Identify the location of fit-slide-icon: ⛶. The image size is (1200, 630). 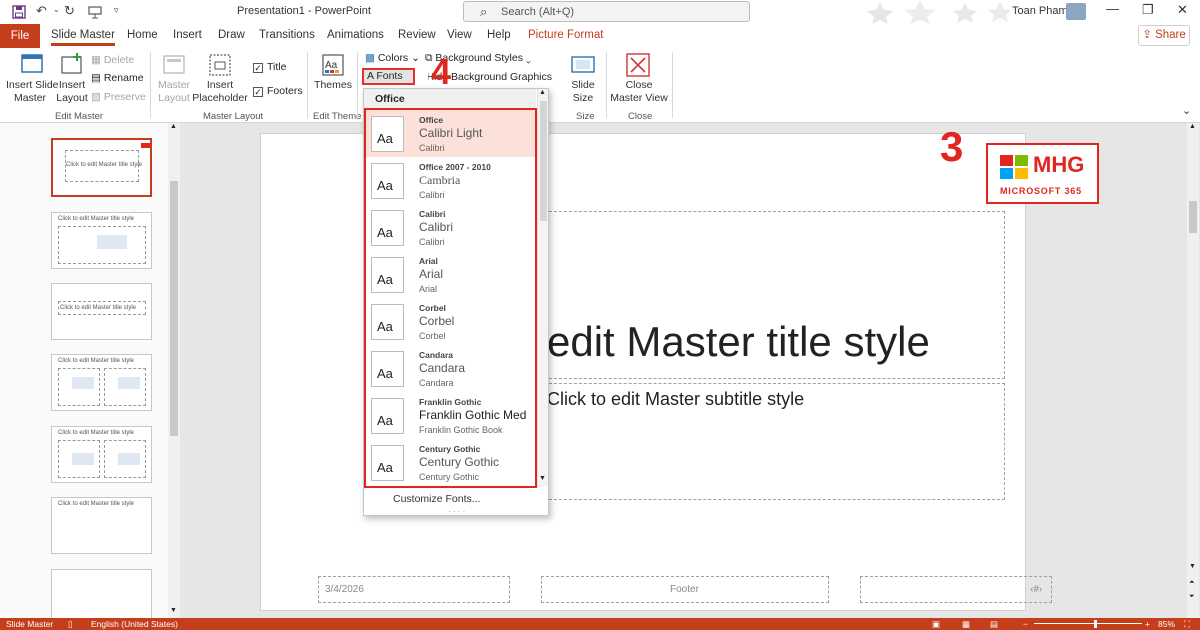
(1187, 624).